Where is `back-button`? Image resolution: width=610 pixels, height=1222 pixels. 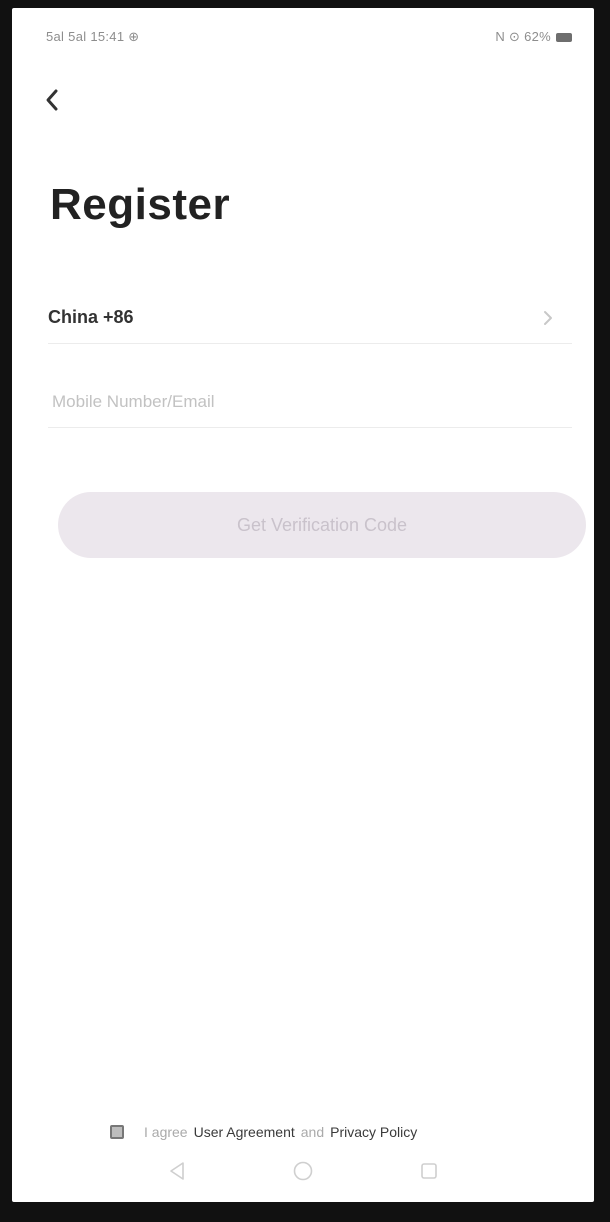
back-button is located at coordinates (52, 100).